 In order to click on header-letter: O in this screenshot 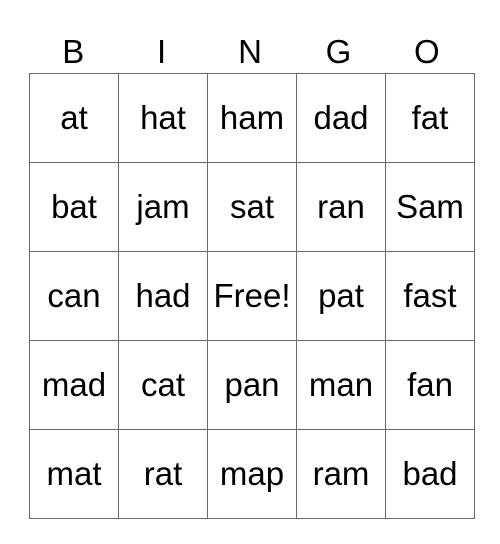, I will do `click(426, 51)`.